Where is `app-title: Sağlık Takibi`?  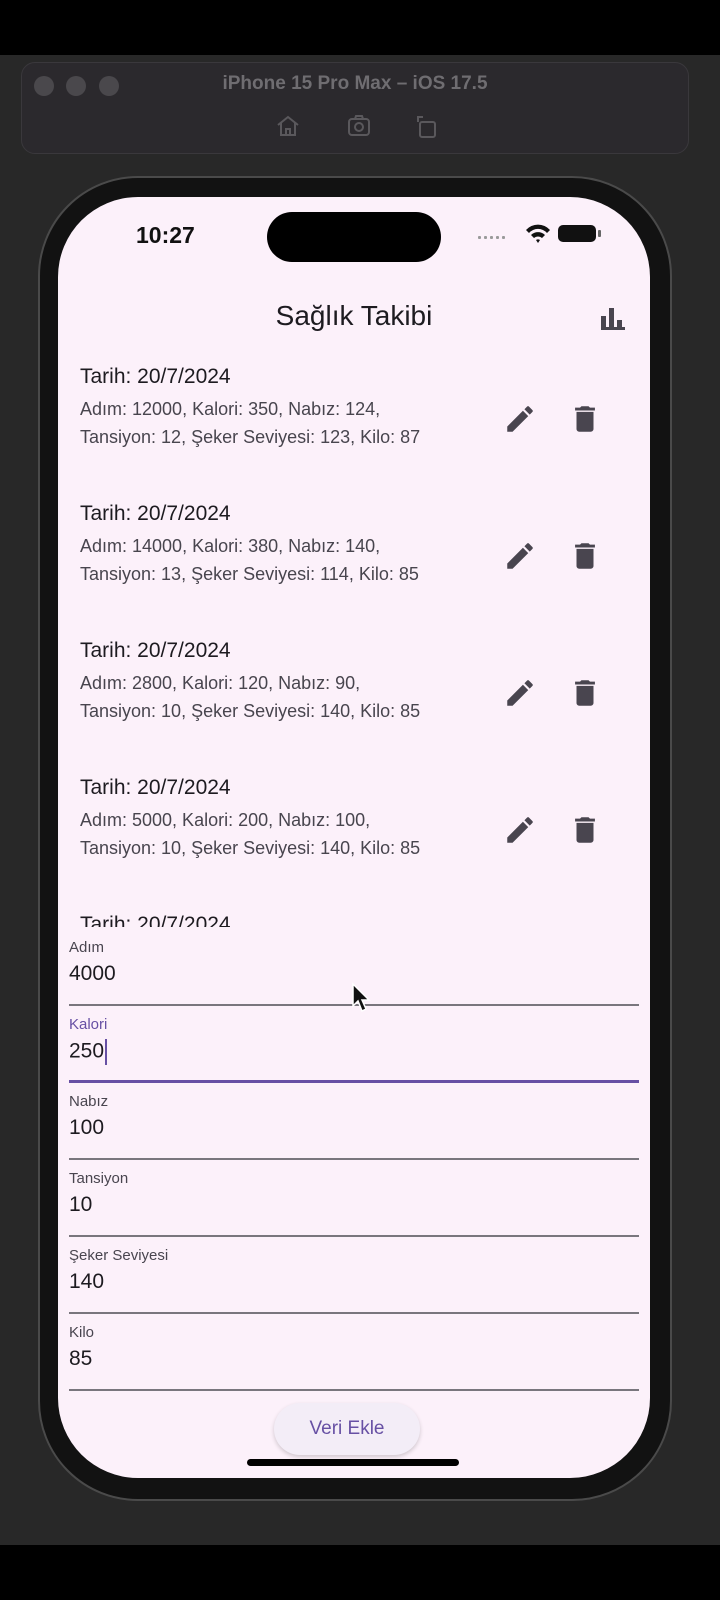 app-title: Sağlık Takibi is located at coordinates (354, 315).